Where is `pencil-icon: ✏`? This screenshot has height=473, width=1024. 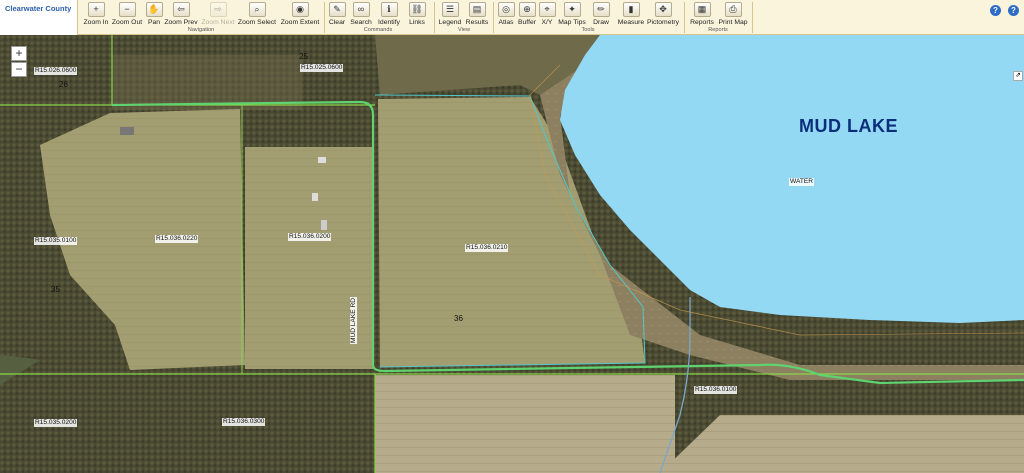
pencil-icon: ✏ is located at coordinates (601, 9).